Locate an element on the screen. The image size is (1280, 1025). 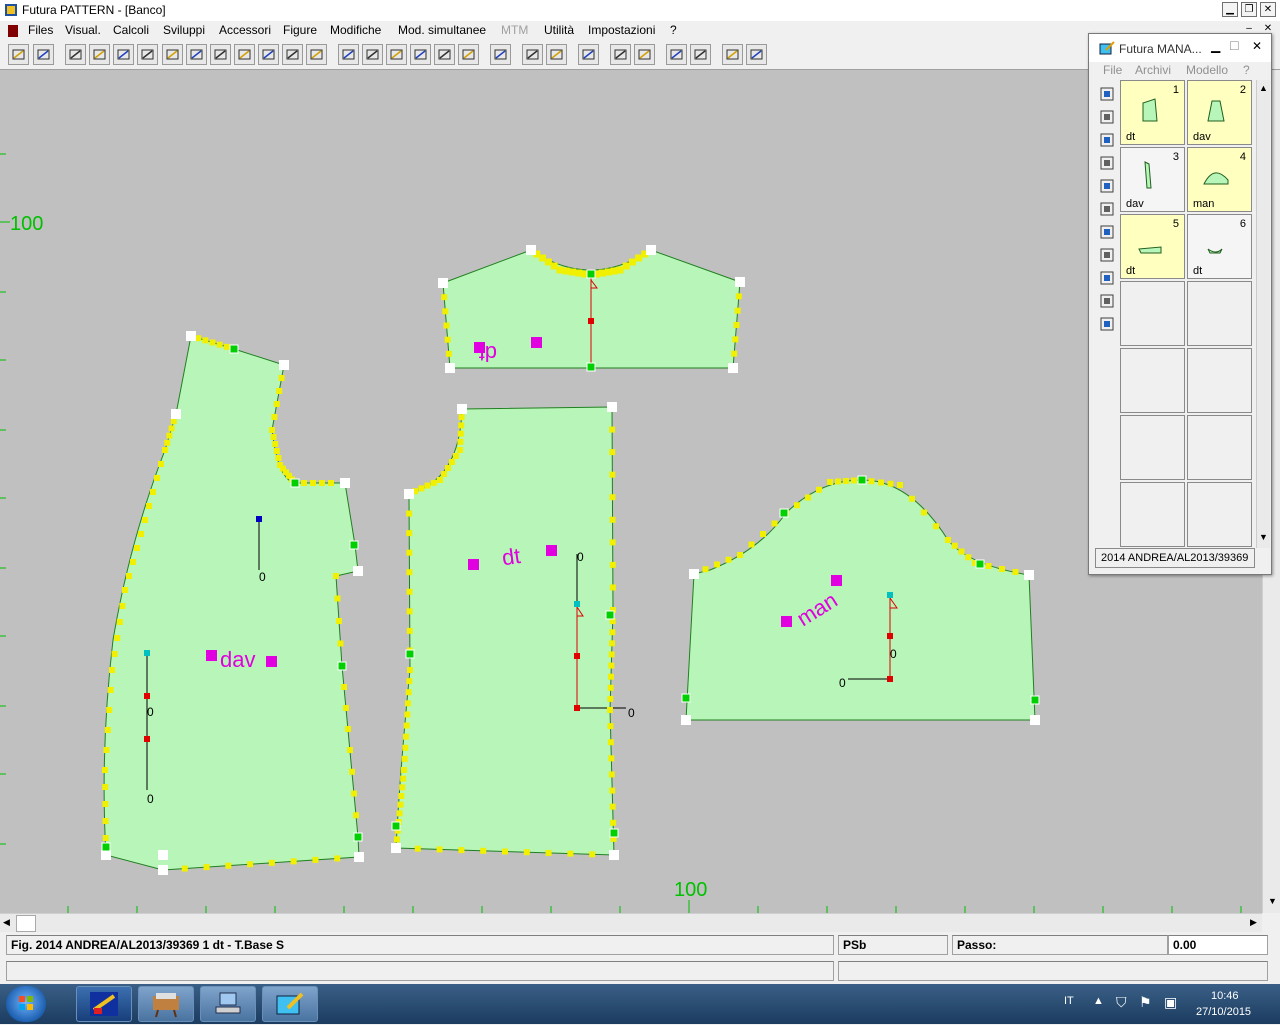
zoom-button is located at coordinates (147, 54).